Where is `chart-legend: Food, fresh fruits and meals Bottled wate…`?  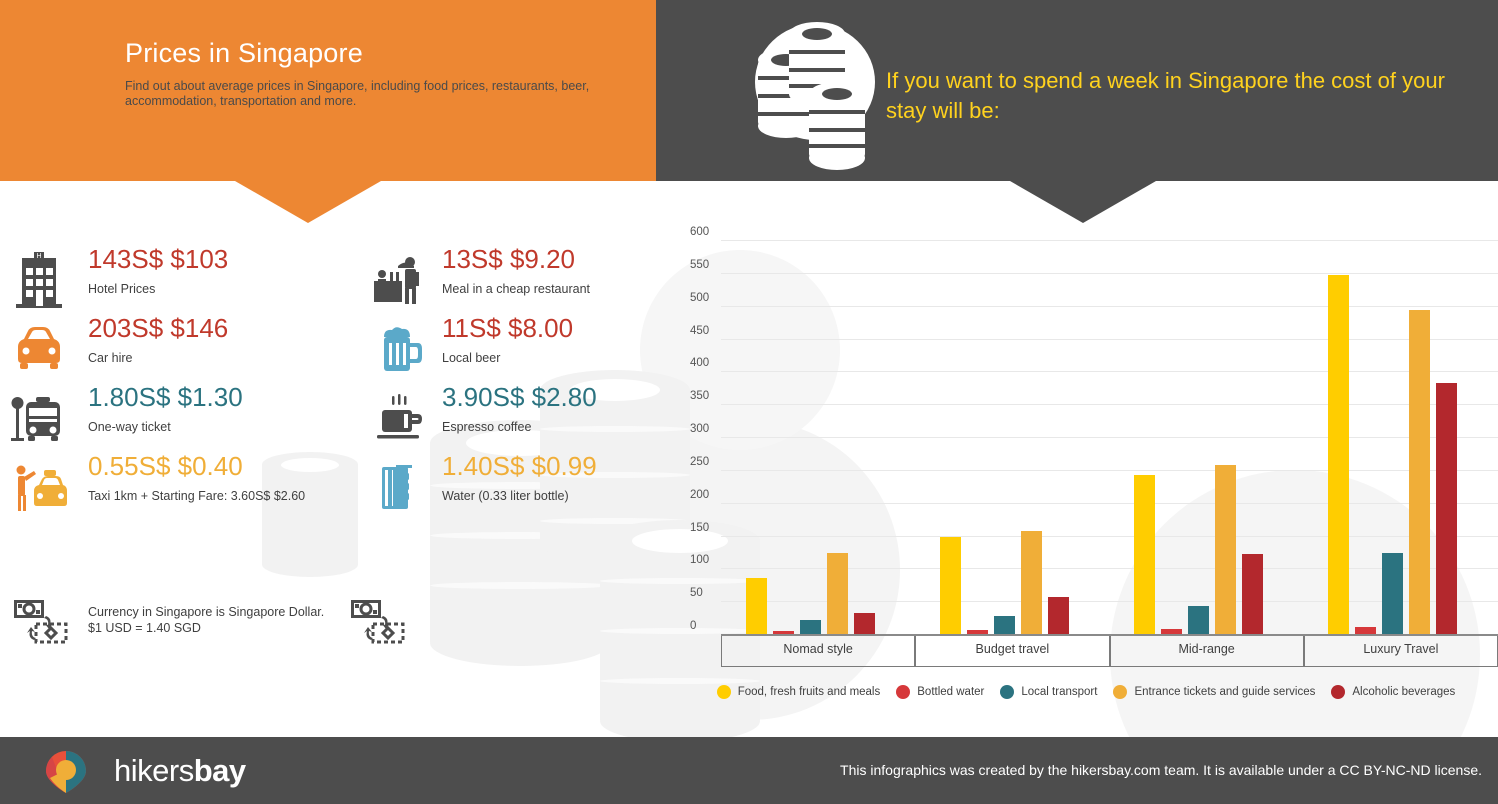
chart-legend: Food, fresh fruits and meals Bottled wate… is located at coordinates (1094, 692).